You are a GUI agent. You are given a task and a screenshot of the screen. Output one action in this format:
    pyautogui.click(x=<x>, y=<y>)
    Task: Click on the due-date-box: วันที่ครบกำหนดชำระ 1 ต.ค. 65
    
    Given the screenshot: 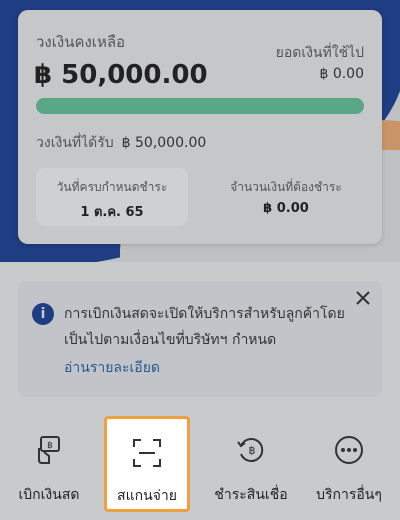 What is the action you would take?
    pyautogui.click(x=112, y=197)
    